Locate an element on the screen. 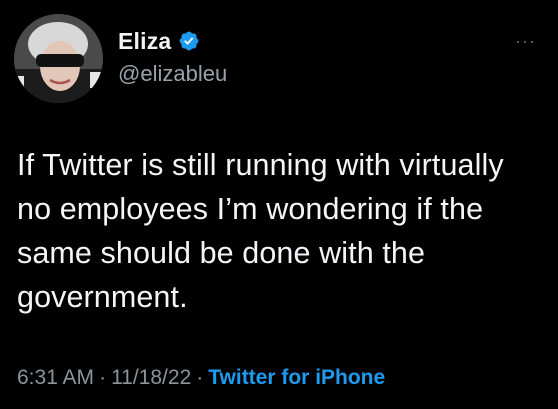 Image resolution: width=558 pixels, height=409 pixels. avatar-image is located at coordinates (58, 58).